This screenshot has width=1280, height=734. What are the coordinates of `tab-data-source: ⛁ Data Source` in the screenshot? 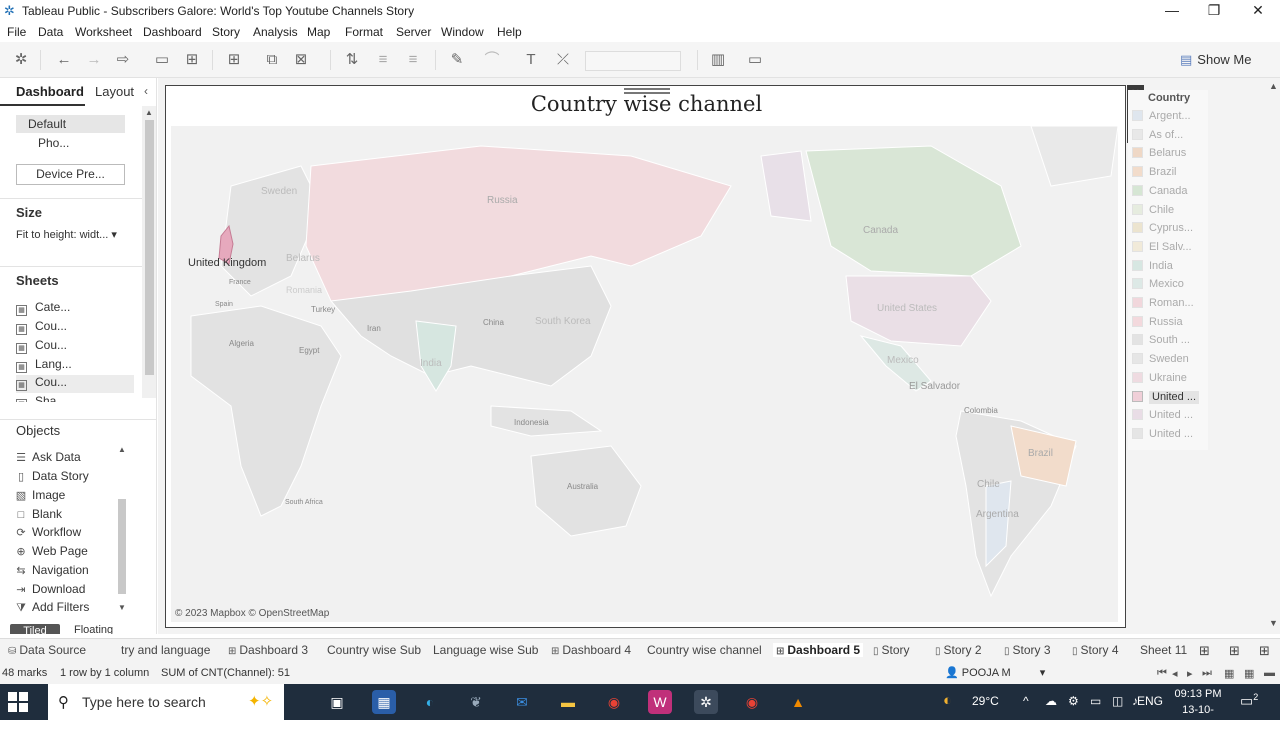 It's located at (47, 650).